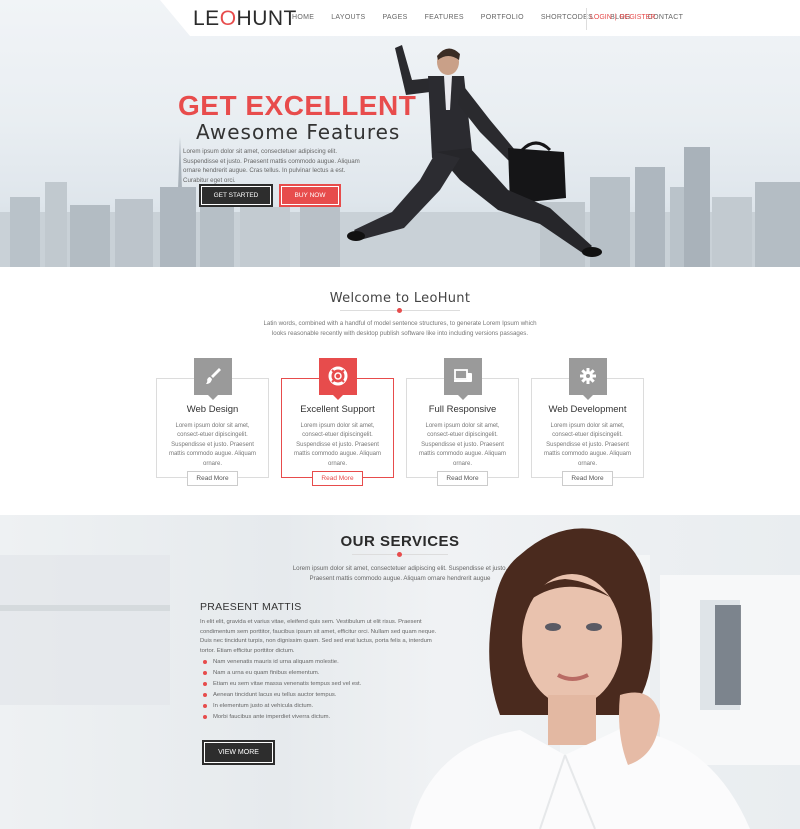  Describe the element at coordinates (236, 195) in the screenshot. I see `get-started-button: GET STARTED` at that location.